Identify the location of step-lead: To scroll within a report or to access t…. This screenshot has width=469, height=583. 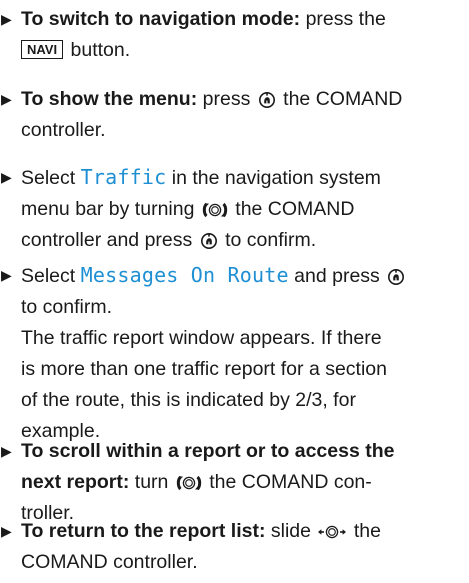
(208, 451).